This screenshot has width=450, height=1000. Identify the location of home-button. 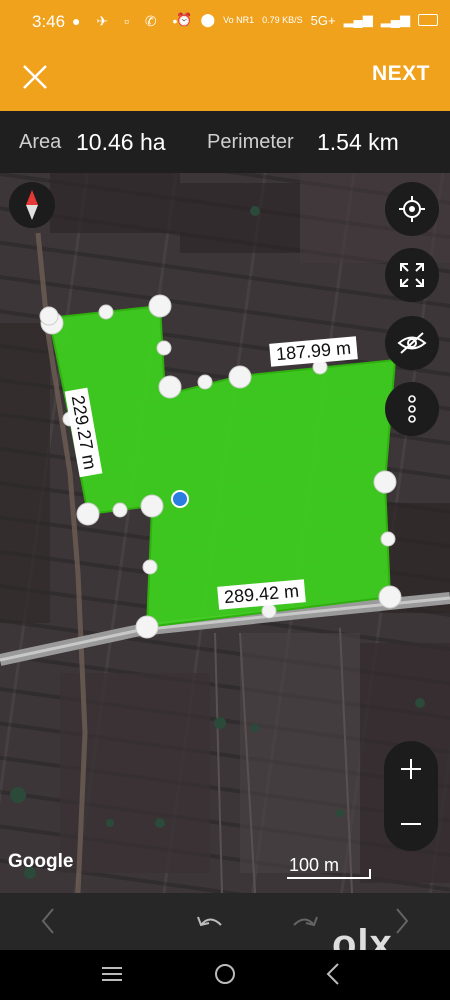
(225, 974).